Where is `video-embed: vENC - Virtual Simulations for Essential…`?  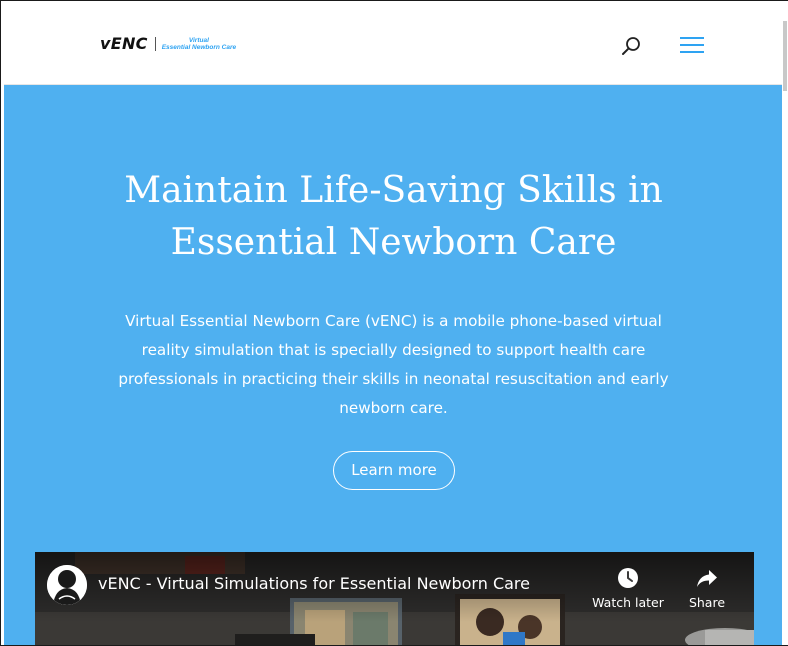 video-embed: vENC - Virtual Simulations for Essential… is located at coordinates (394, 598).